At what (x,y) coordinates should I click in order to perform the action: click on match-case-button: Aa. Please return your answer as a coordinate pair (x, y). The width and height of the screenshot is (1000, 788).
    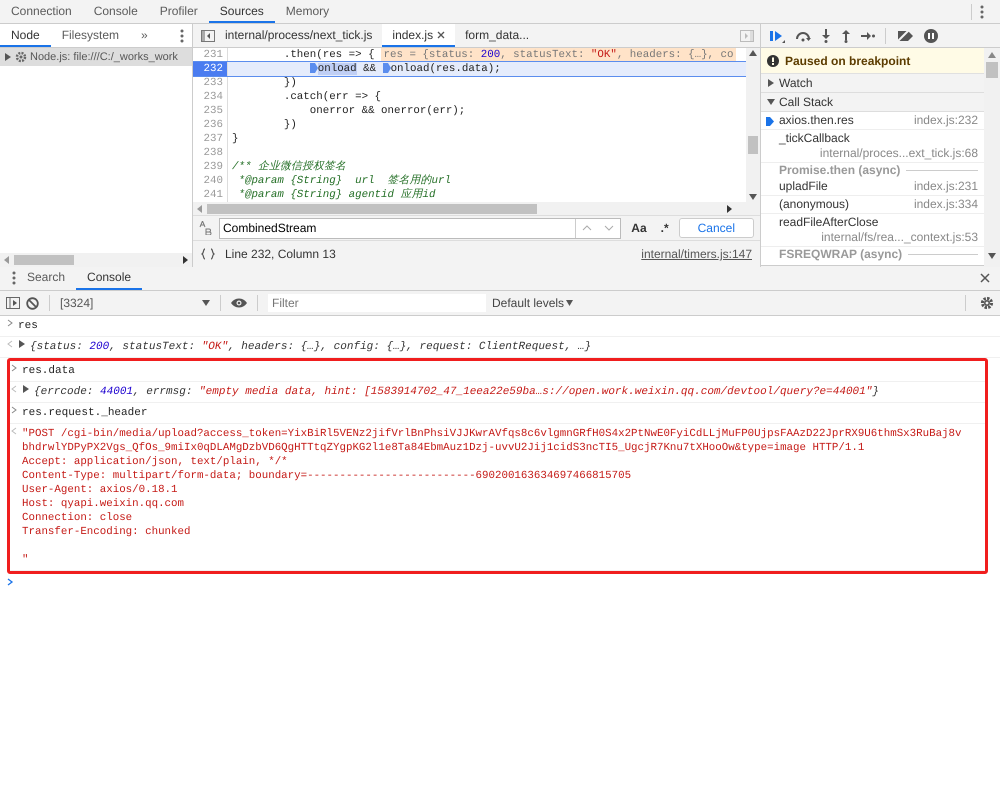
    Looking at the image, I should click on (639, 228).